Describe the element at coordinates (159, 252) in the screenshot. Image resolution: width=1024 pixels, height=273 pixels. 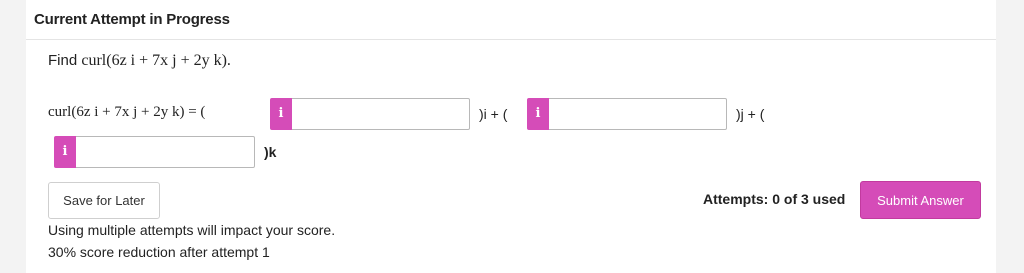
I see `score-reduction-note: 30% score reduction after attempt 1` at that location.